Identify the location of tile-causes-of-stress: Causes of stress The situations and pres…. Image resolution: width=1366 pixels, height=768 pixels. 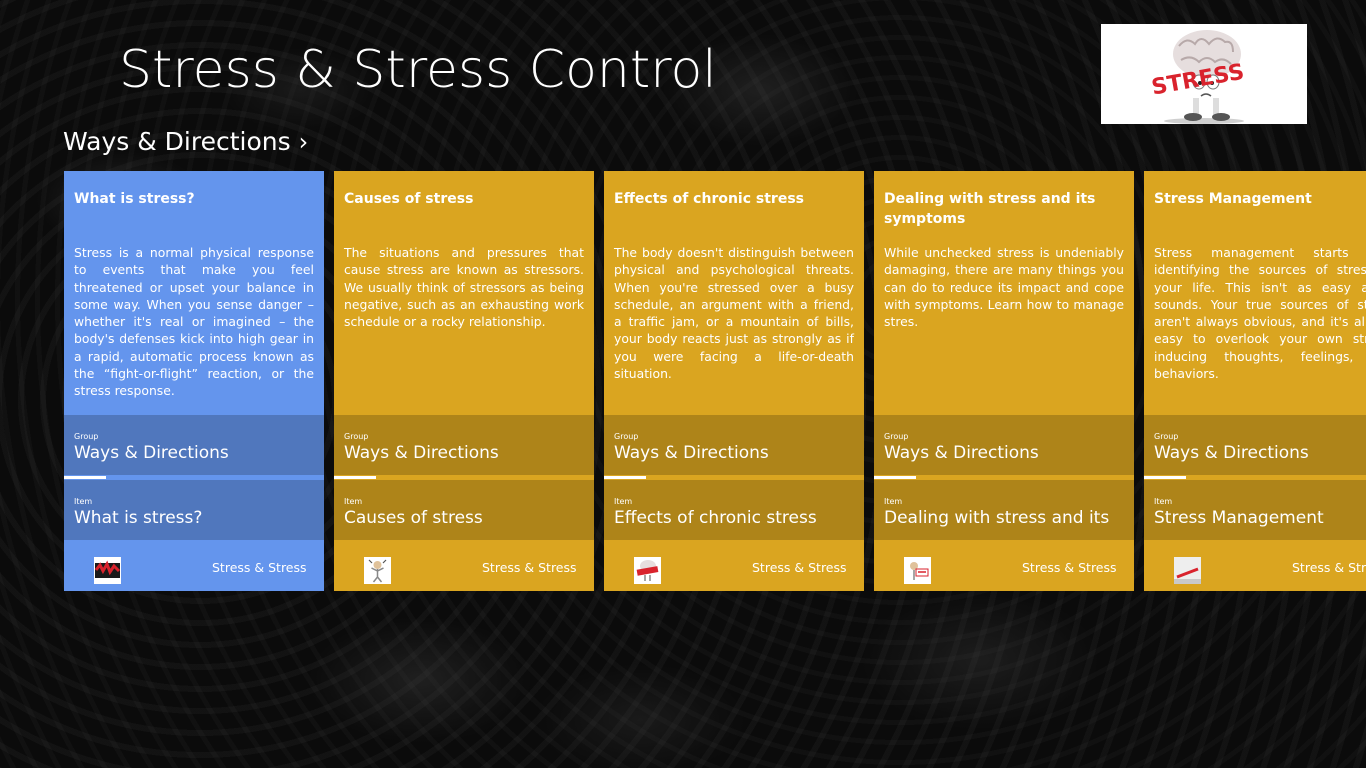
(464, 381).